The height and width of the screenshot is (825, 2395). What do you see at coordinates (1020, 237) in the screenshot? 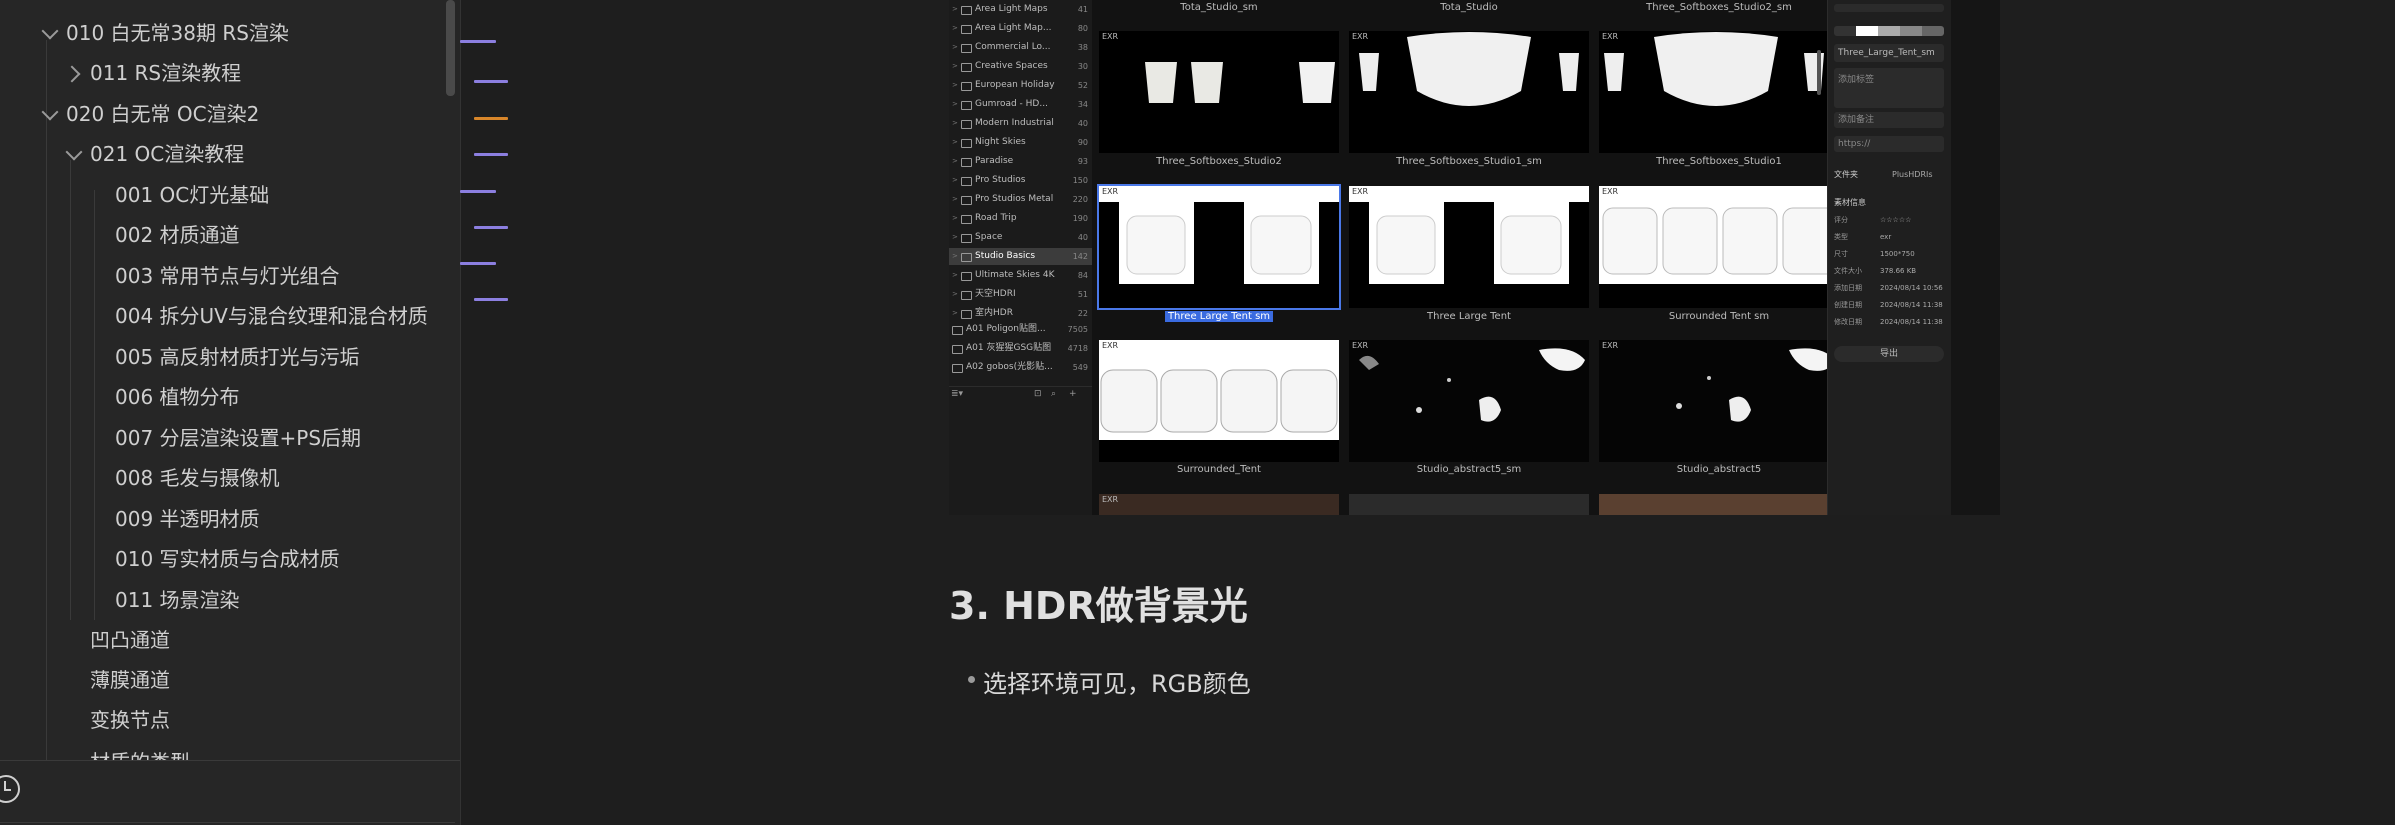
I see `library-folder-item: > Space 40` at bounding box center [1020, 237].